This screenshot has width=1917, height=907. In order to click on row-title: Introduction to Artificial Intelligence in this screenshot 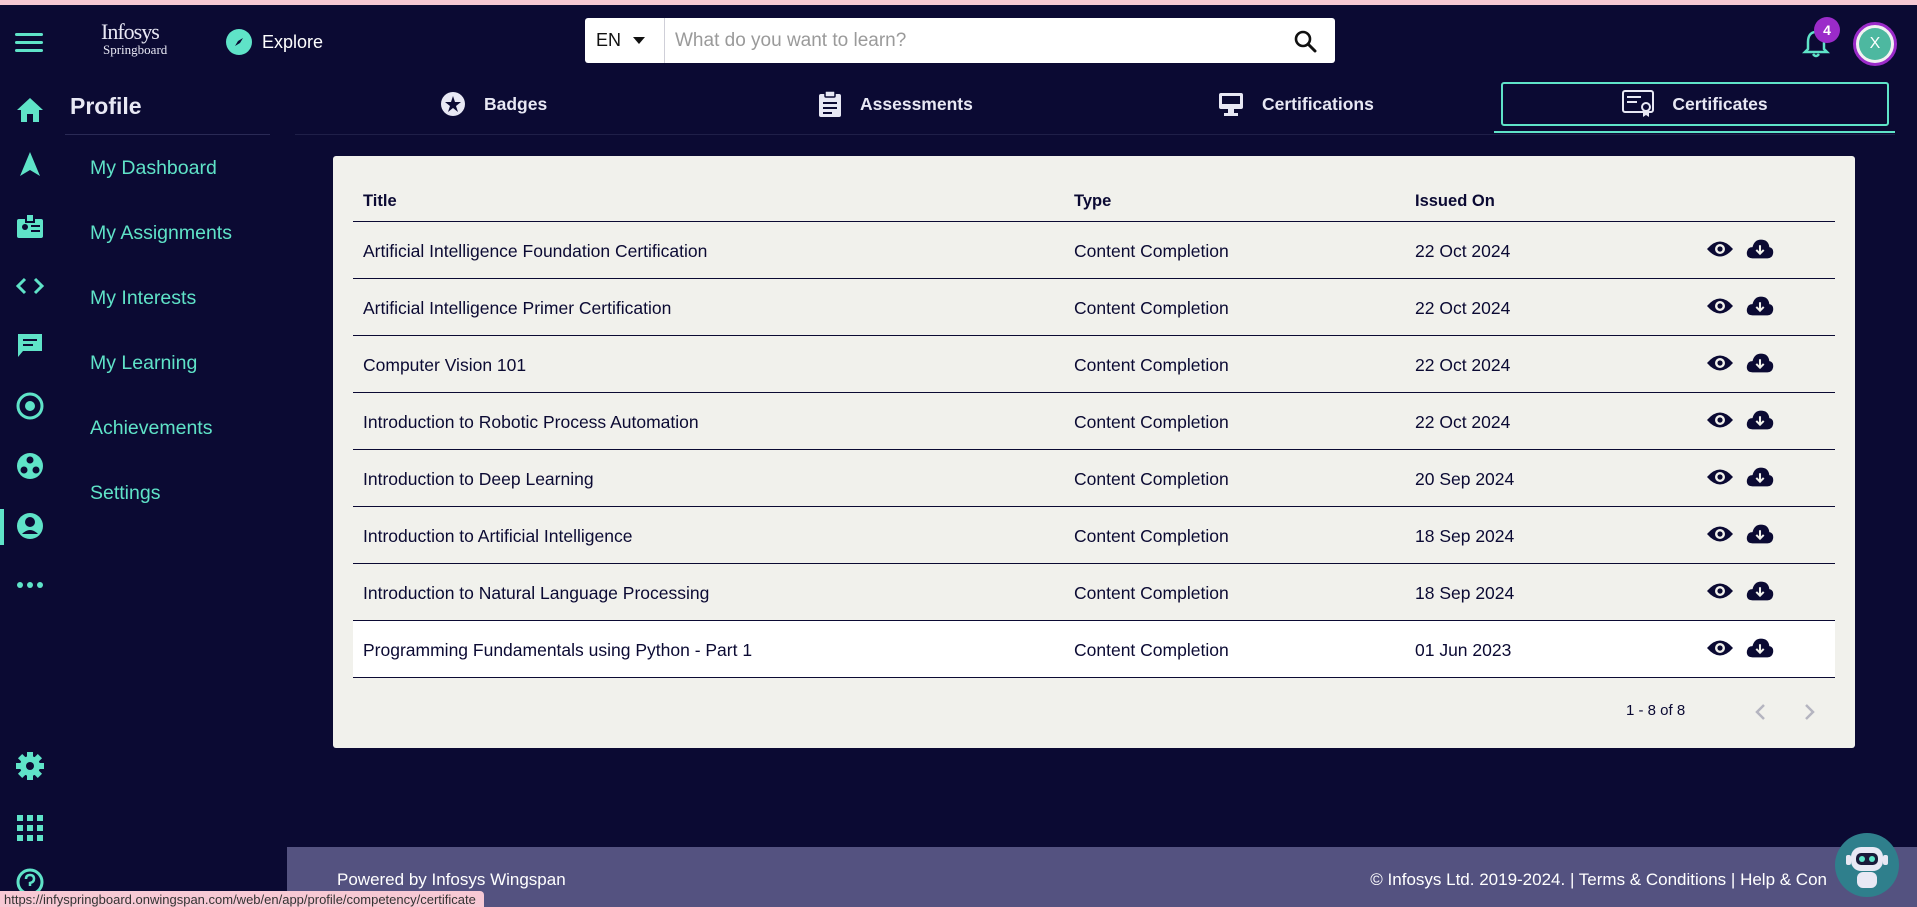, I will do `click(497, 536)`.